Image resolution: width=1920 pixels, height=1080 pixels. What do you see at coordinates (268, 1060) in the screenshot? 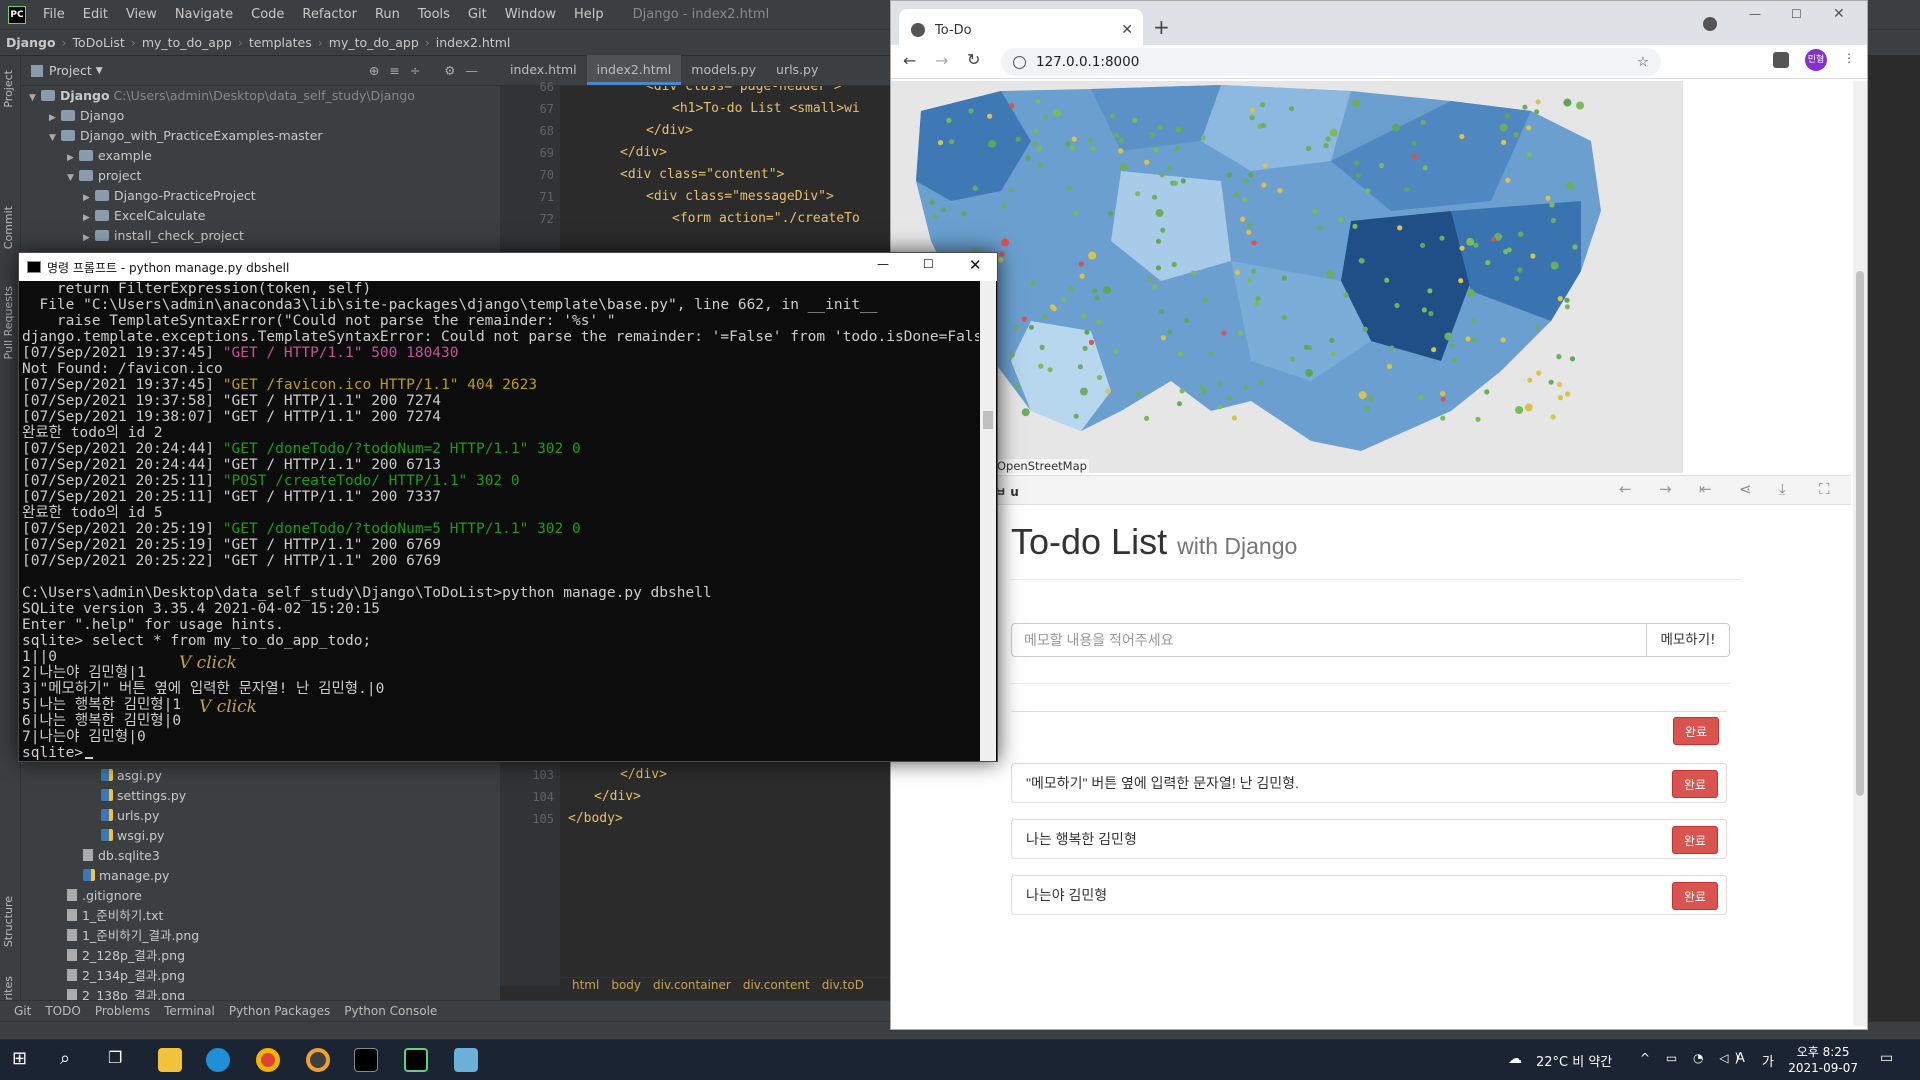
I see `chrome-icon` at bounding box center [268, 1060].